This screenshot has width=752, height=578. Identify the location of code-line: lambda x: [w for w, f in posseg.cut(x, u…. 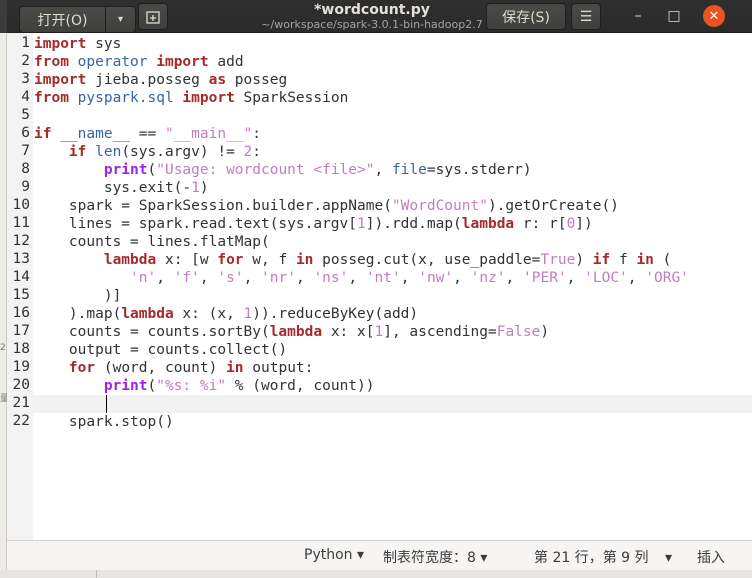
(387, 260).